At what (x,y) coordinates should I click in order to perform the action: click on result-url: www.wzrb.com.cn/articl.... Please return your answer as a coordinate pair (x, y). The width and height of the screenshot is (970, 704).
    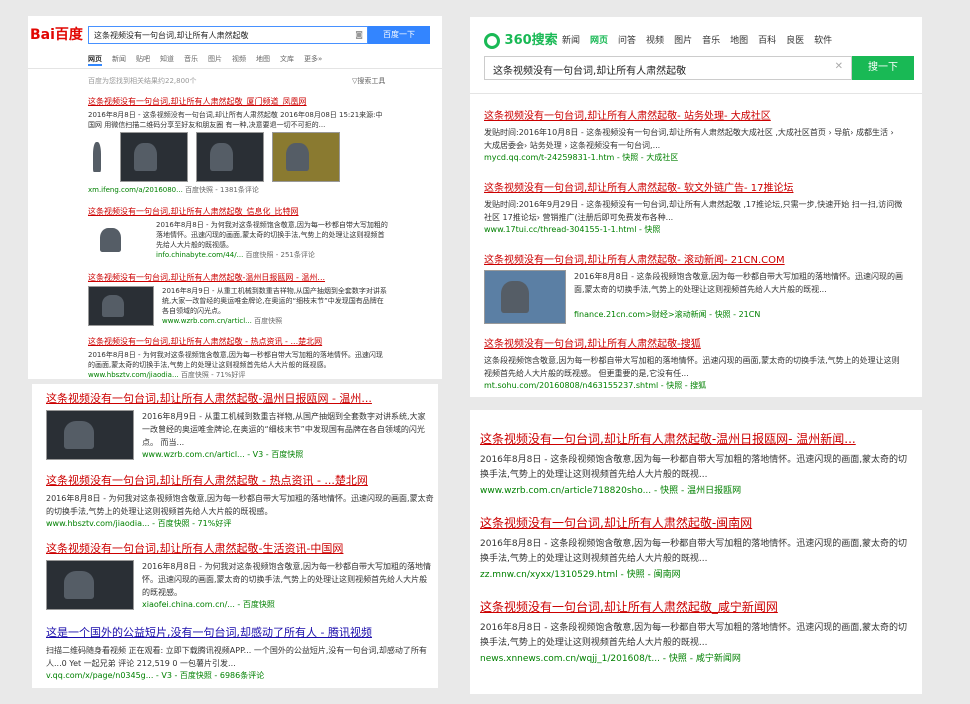
    Looking at the image, I should click on (207, 321).